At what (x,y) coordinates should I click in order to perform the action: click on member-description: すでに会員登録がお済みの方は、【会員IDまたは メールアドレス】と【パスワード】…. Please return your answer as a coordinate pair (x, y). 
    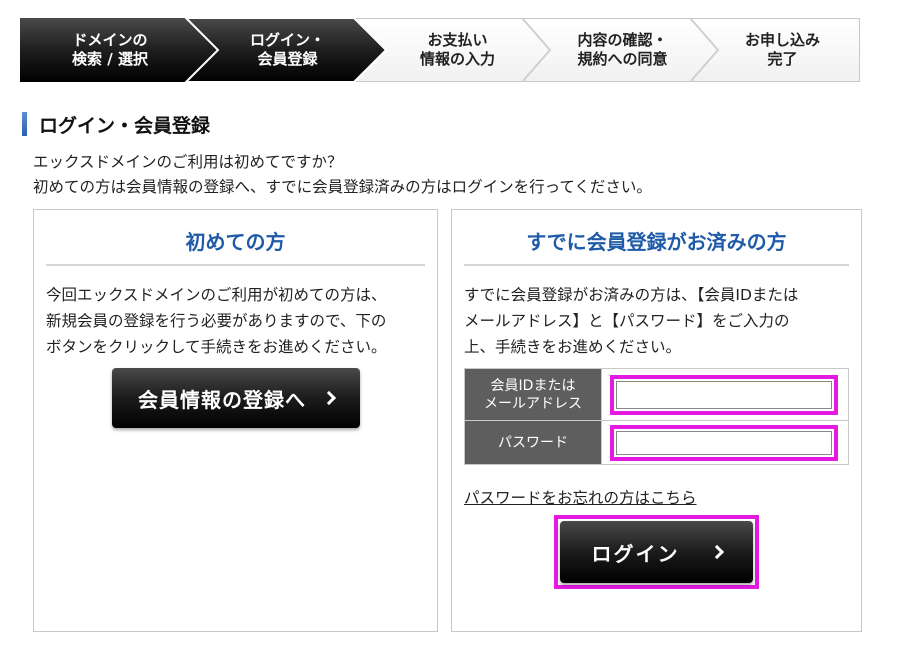
    Looking at the image, I should click on (660, 321).